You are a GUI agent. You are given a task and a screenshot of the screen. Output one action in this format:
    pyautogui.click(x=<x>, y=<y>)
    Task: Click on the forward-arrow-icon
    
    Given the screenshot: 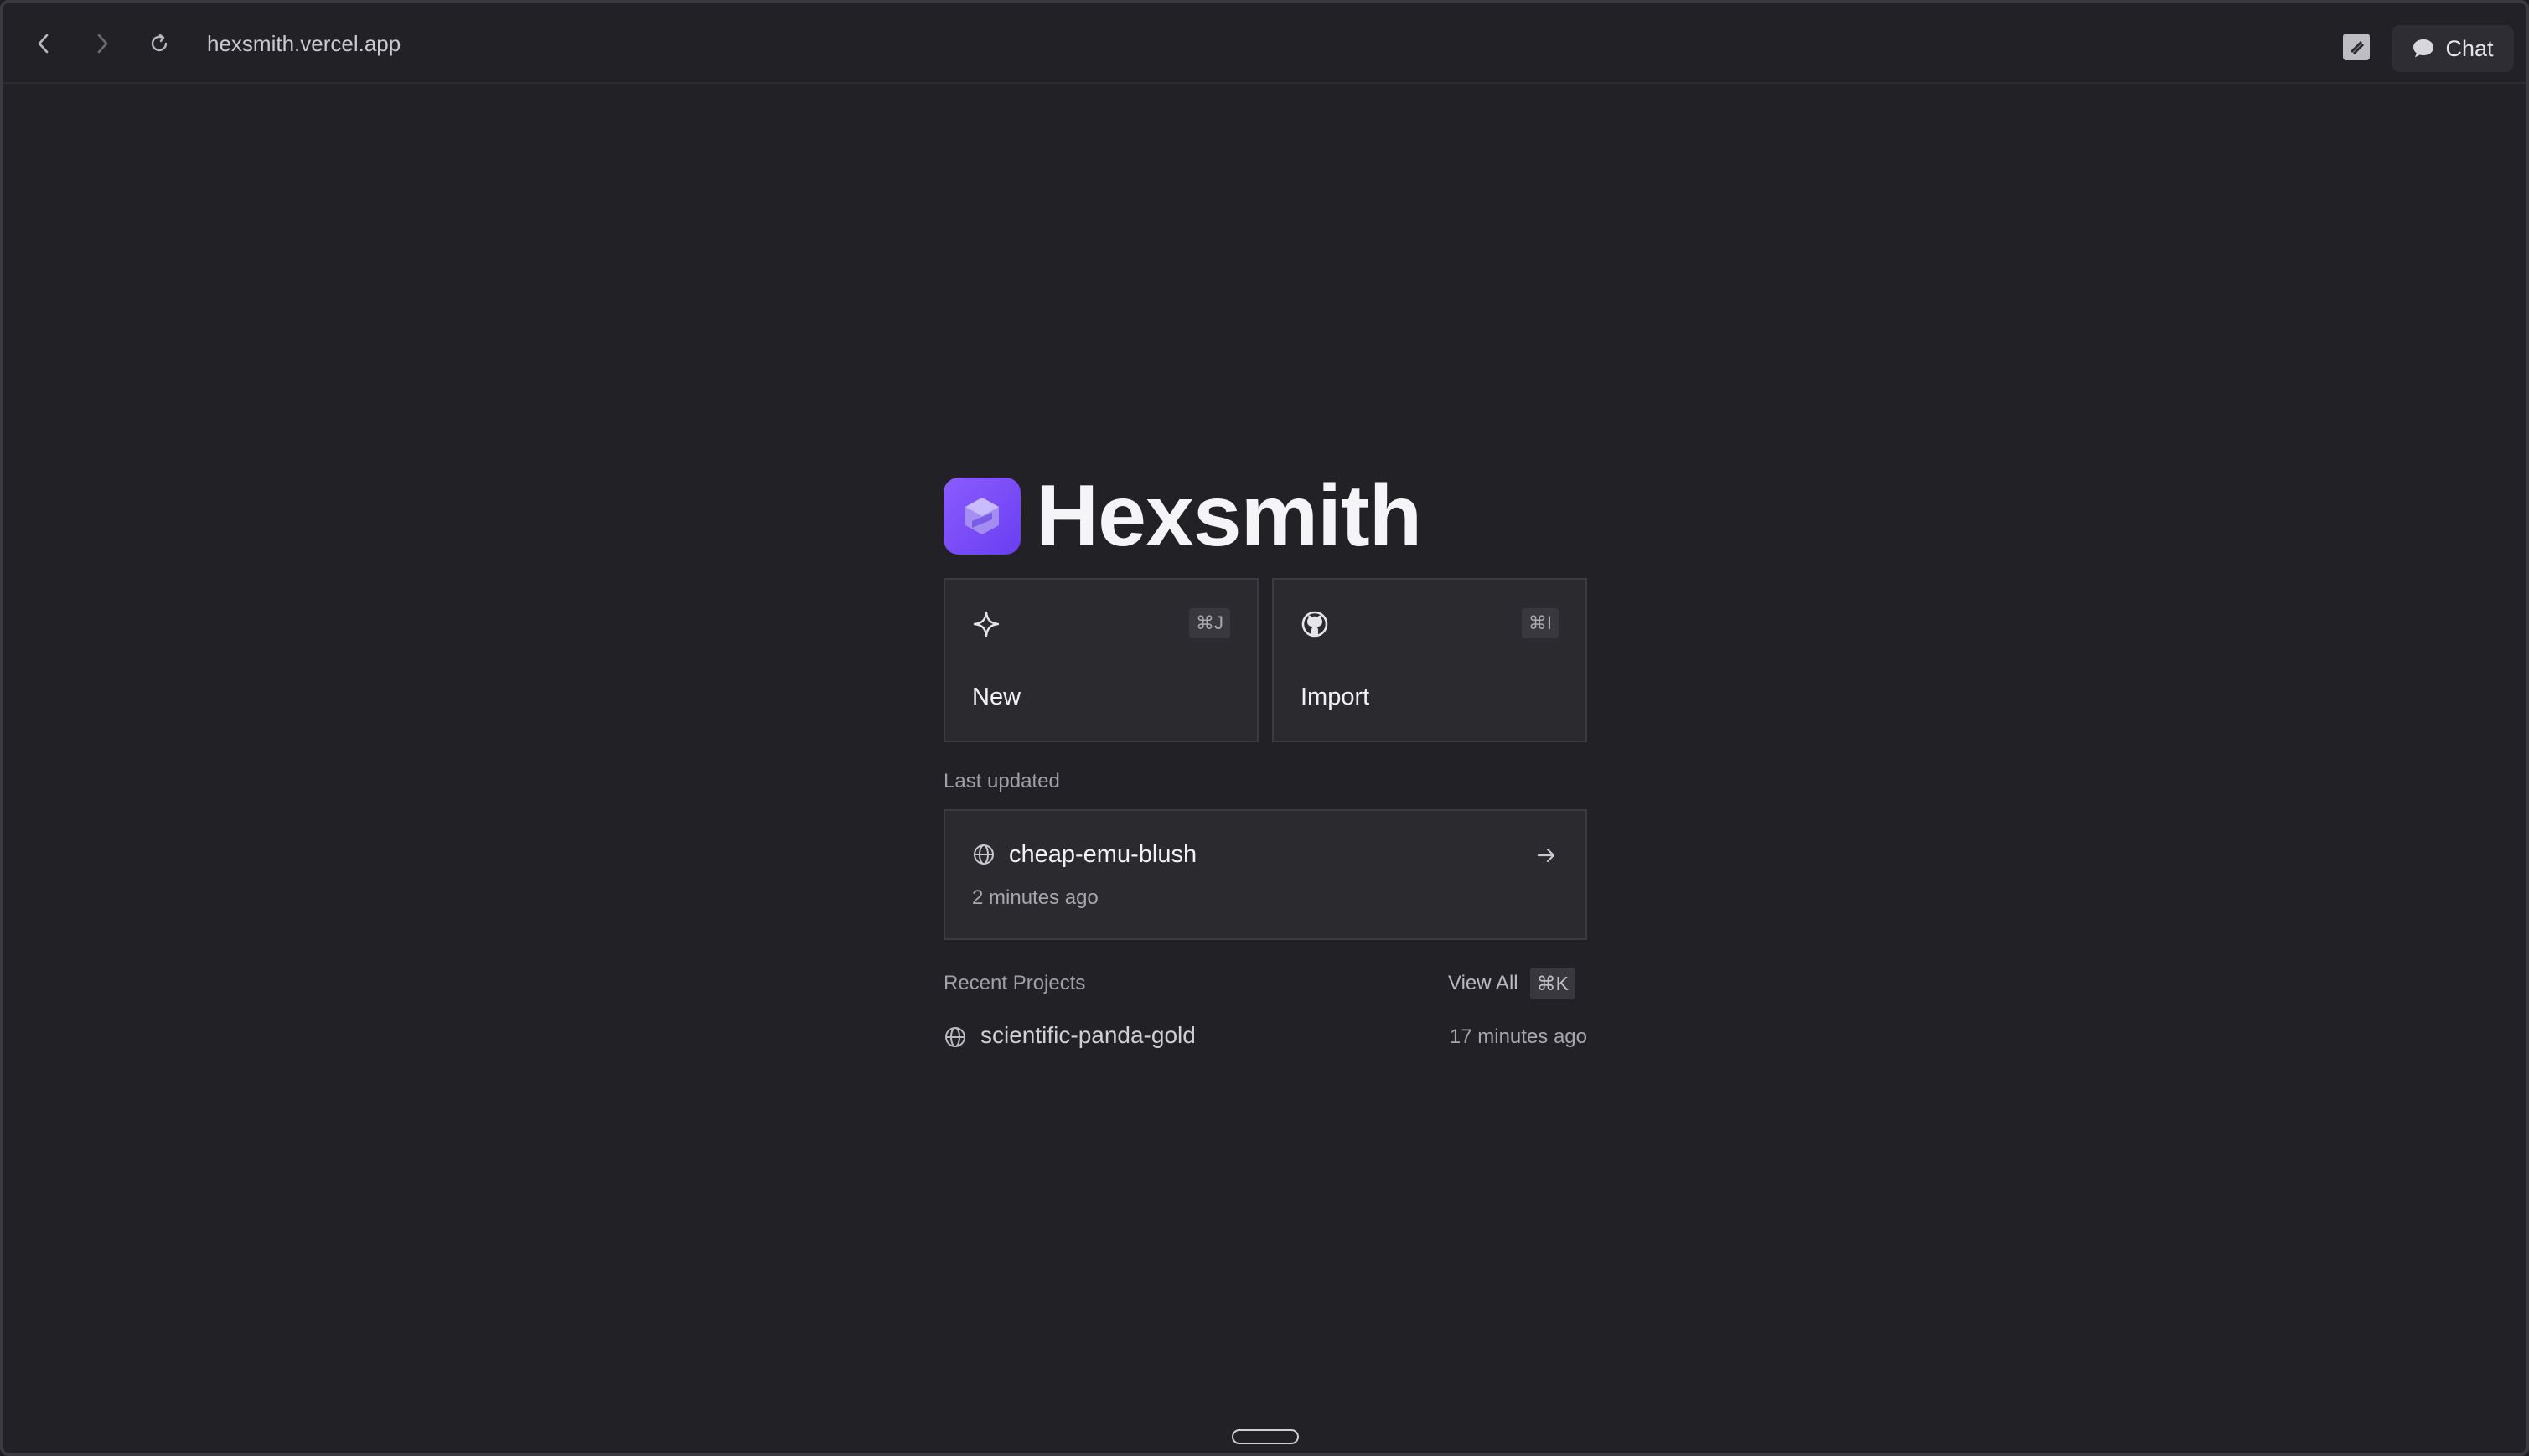 What is the action you would take?
    pyautogui.click(x=102, y=44)
    